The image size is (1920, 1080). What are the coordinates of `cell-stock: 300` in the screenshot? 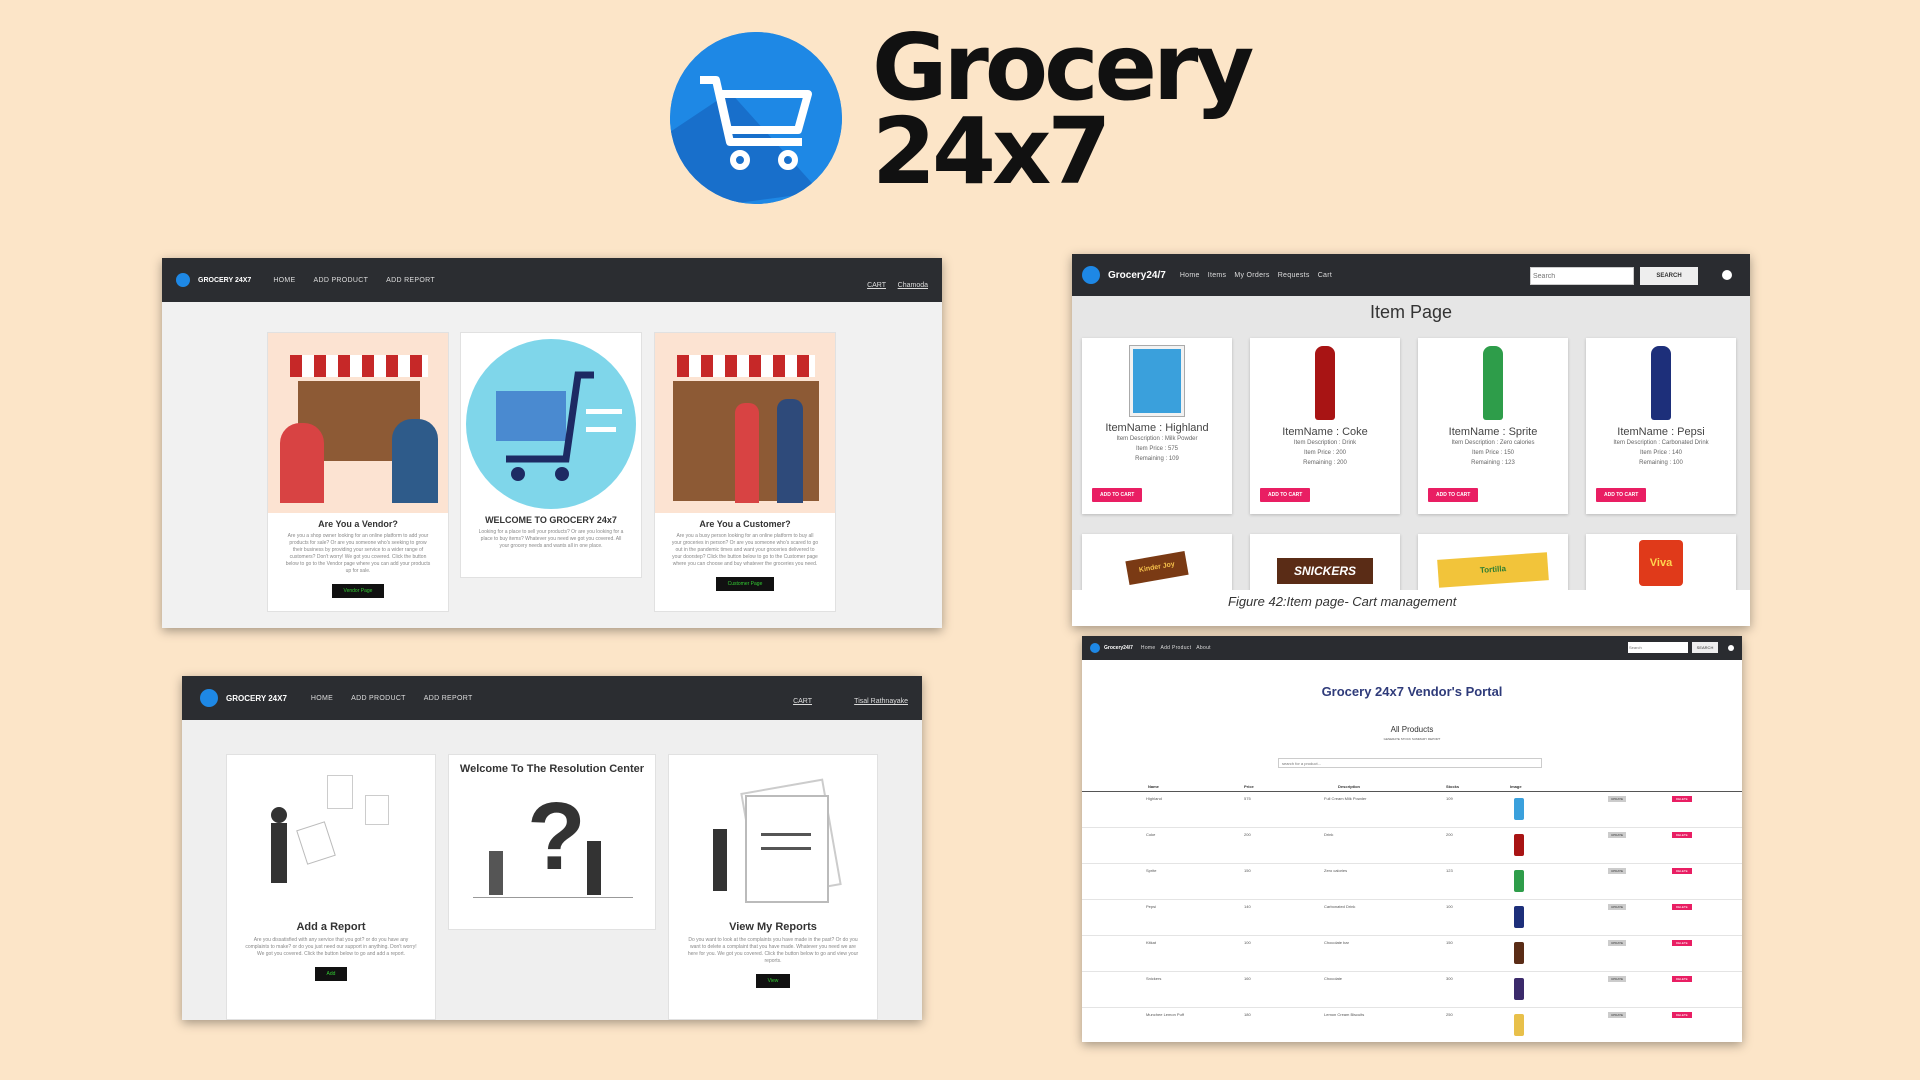 It's located at (1449, 978).